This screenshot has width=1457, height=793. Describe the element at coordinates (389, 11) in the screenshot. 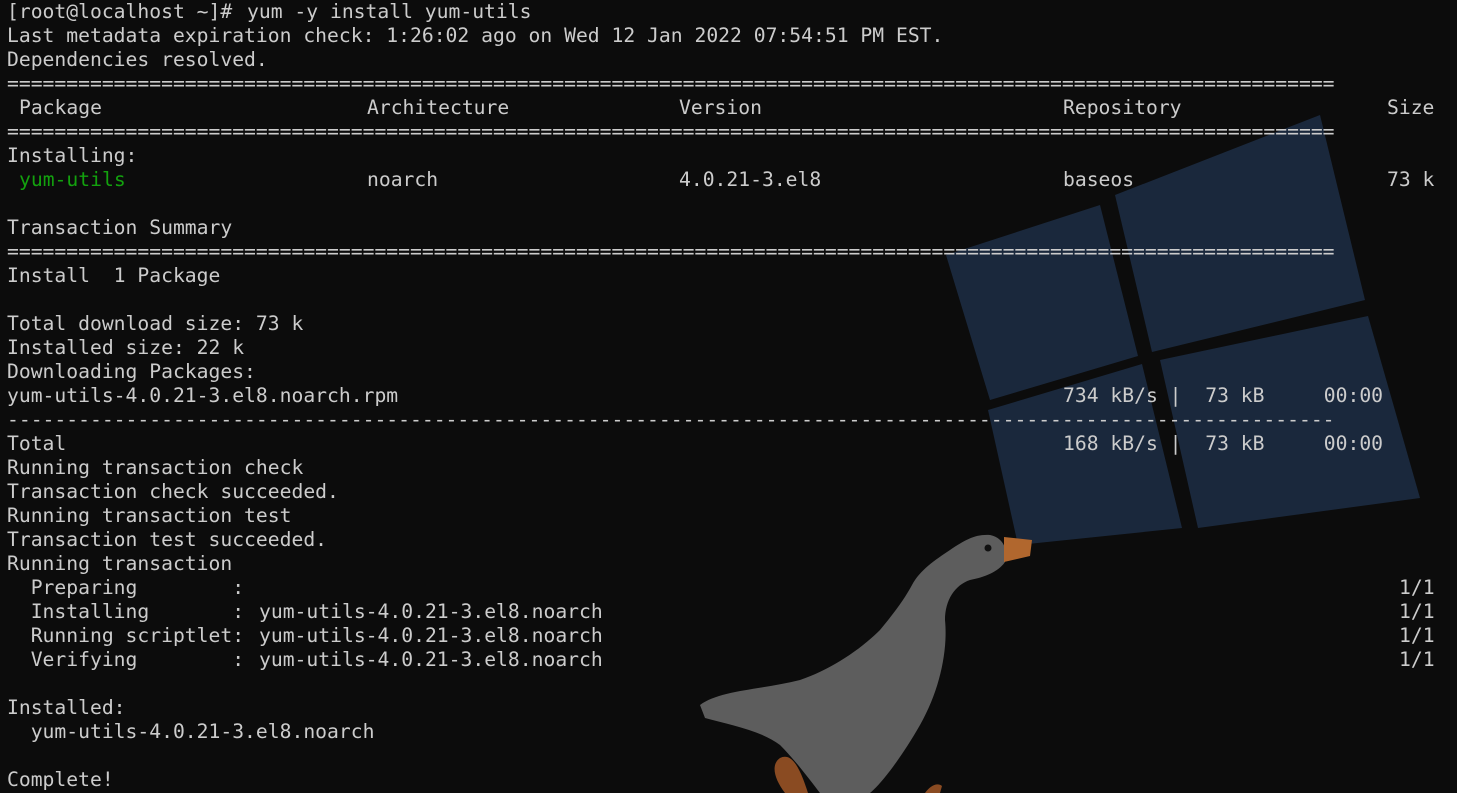

I see `command-text: yum -y install yum-utils` at that location.